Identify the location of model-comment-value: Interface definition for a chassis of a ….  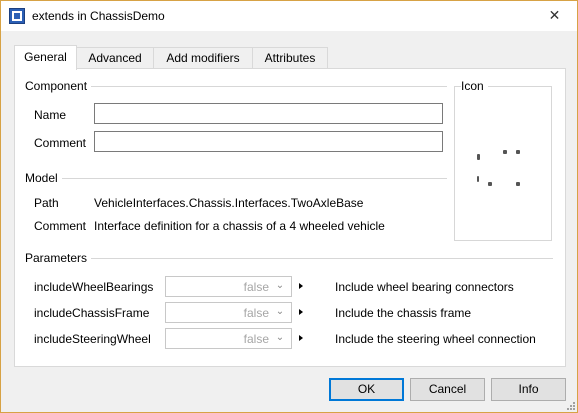
(239, 226).